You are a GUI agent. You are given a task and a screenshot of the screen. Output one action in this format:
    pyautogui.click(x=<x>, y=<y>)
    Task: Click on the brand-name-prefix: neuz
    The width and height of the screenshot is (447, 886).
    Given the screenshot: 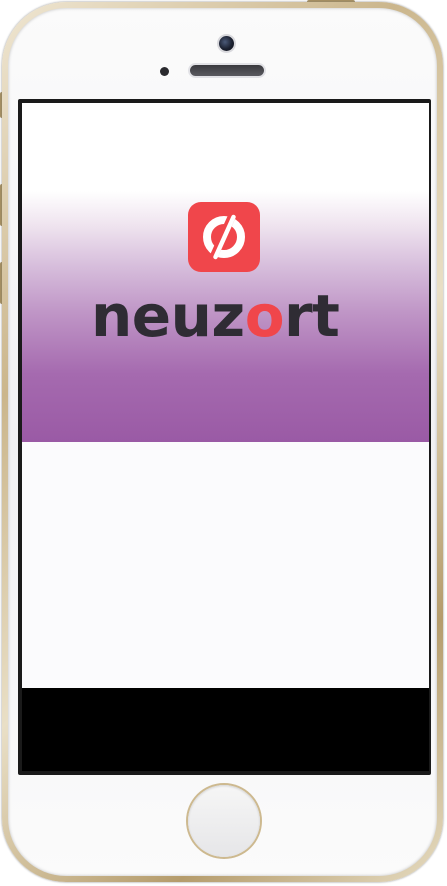 What is the action you would take?
    pyautogui.click(x=168, y=316)
    